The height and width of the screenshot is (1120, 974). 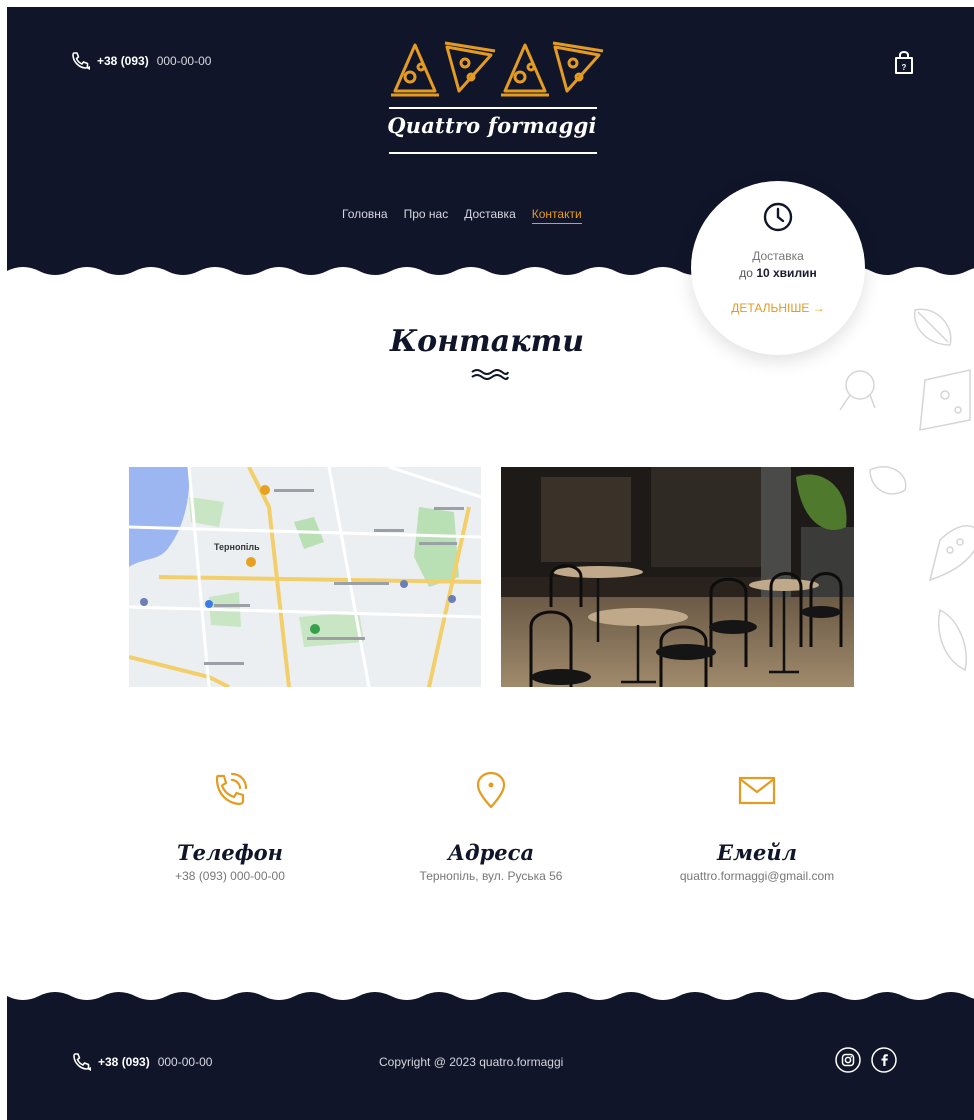 What do you see at coordinates (493, 108) in the screenshot?
I see `logo-top-rule` at bounding box center [493, 108].